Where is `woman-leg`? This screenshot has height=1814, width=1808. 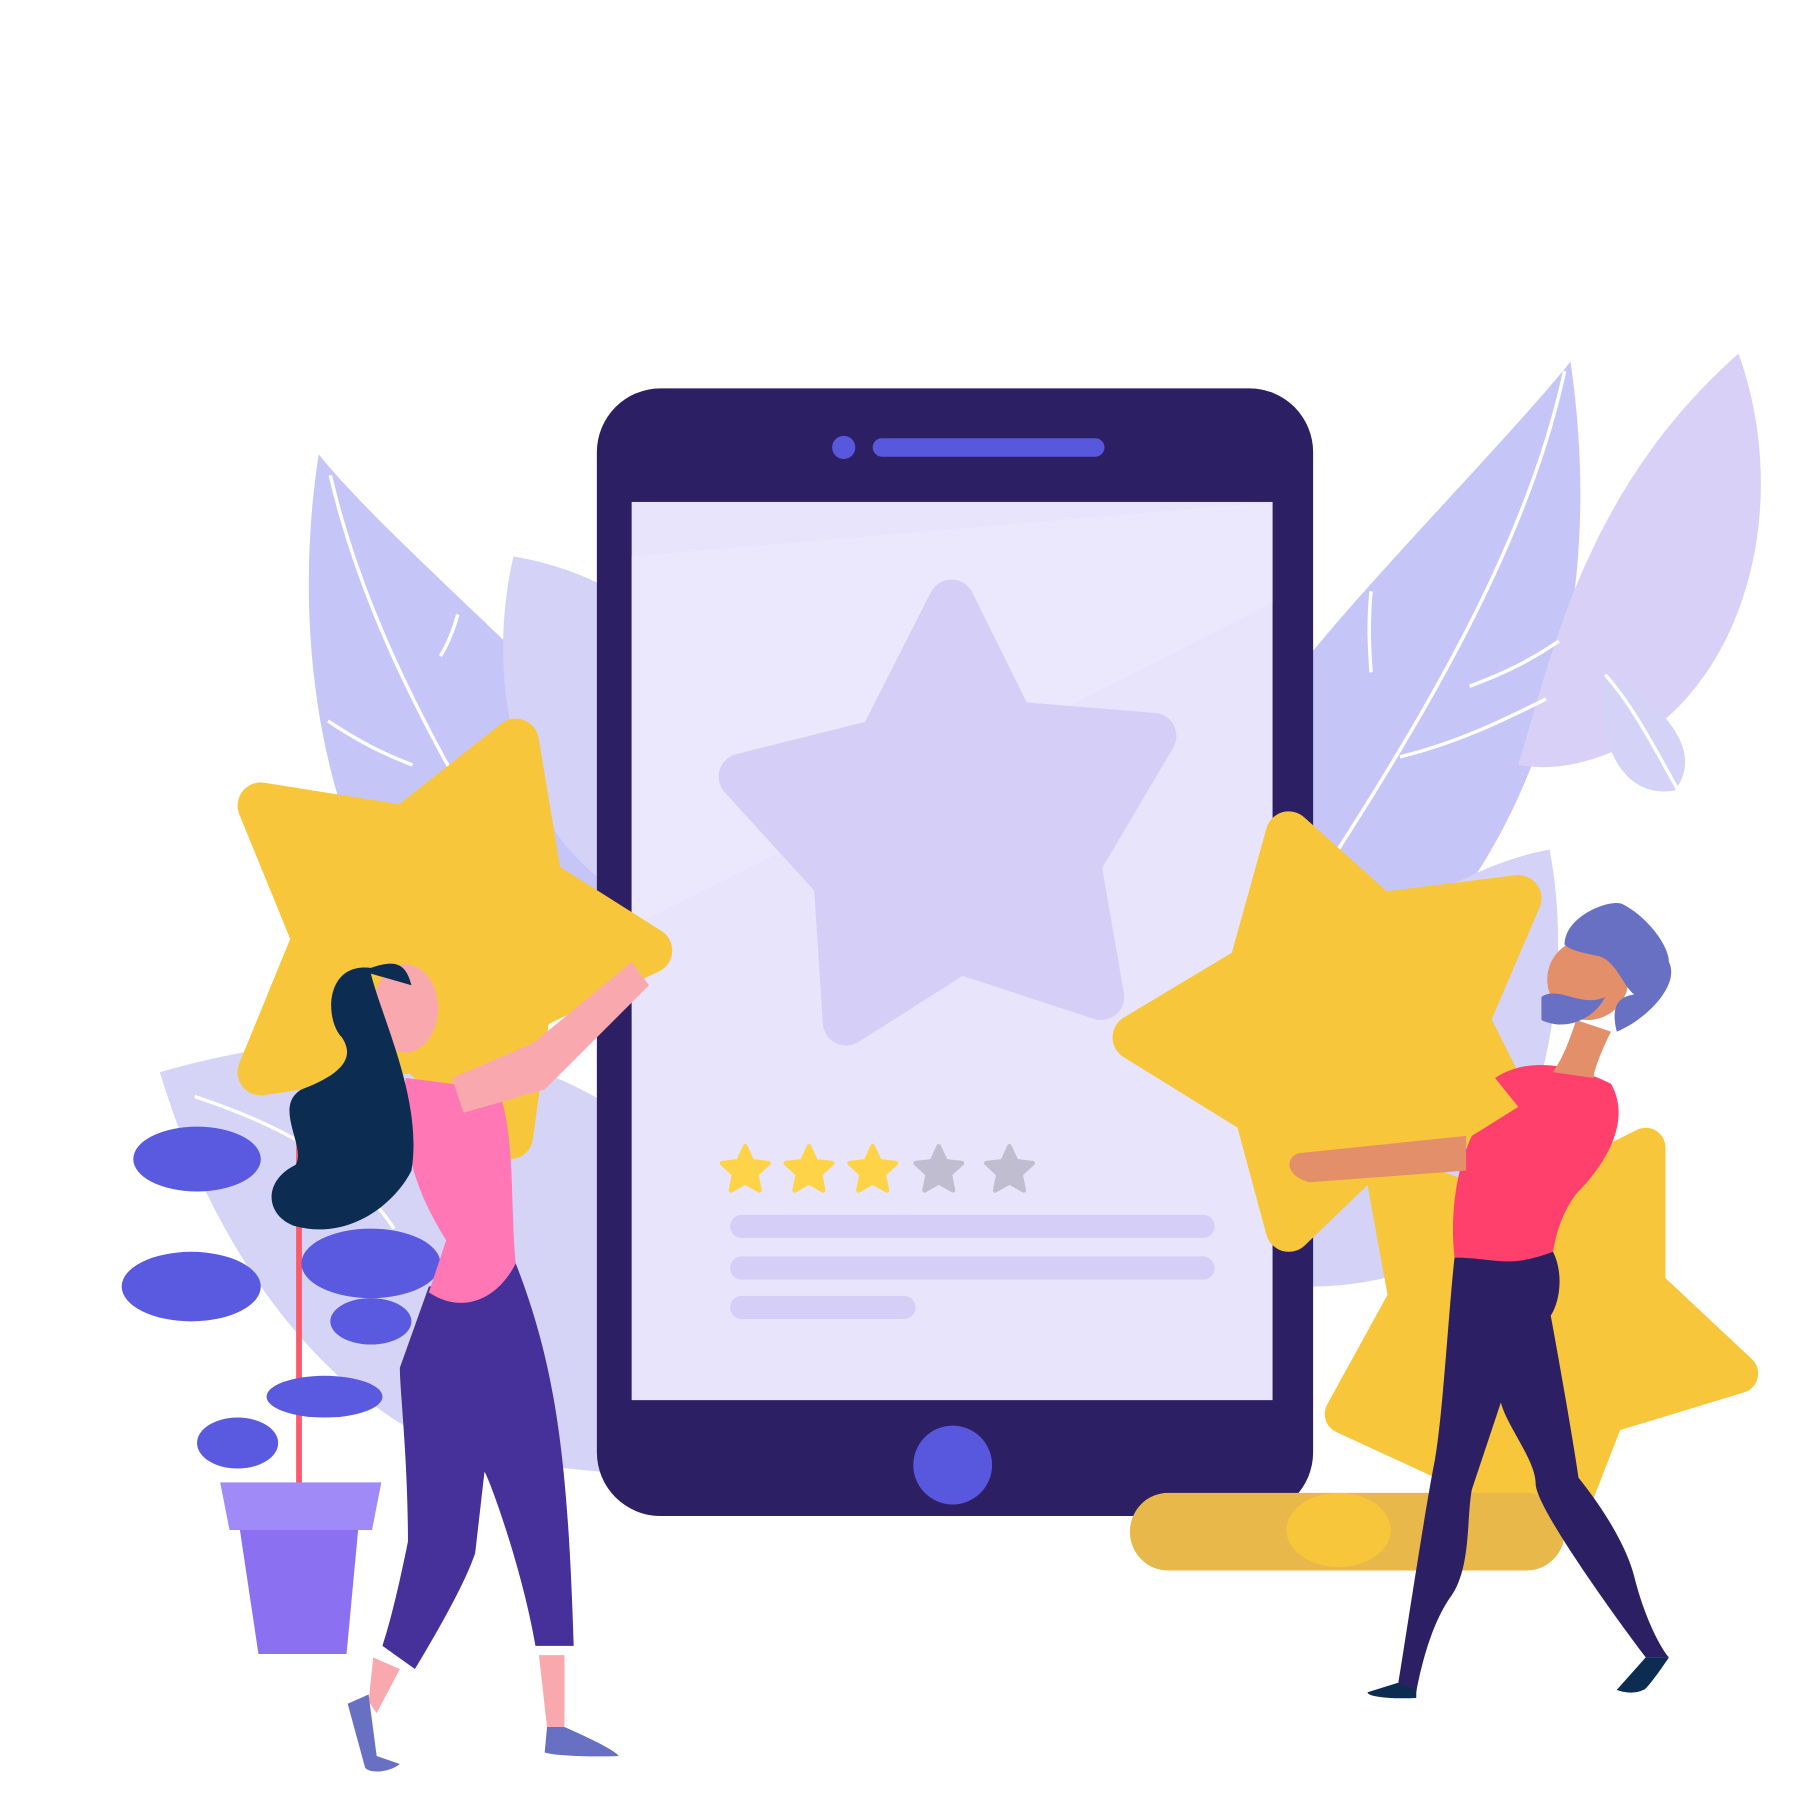 woman-leg is located at coordinates (466, 1691).